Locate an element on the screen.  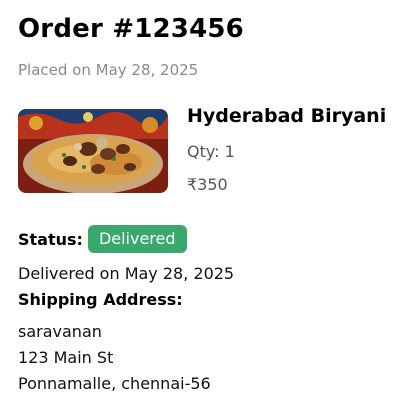
status-row: Status: Delivered is located at coordinates (102, 239).